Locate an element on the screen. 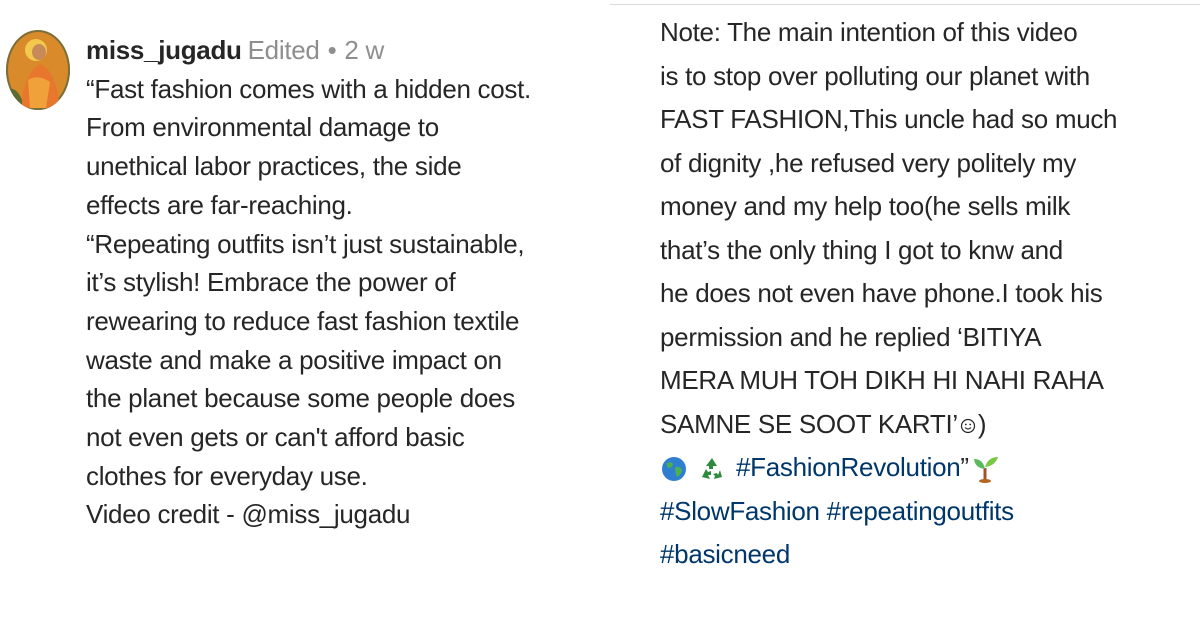 The height and width of the screenshot is (628, 1200). comment-line: the planet because some people does is located at coordinates (300, 398).